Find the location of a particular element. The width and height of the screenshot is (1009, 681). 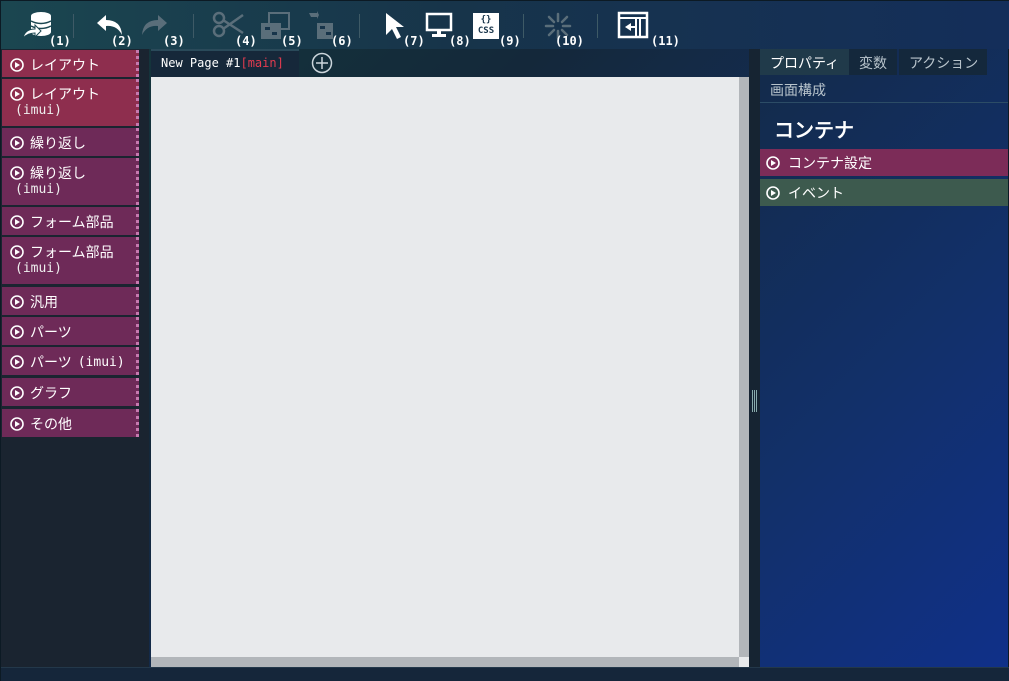

palette-item-layout-imui: レイアウト (imui) is located at coordinates (70, 102).